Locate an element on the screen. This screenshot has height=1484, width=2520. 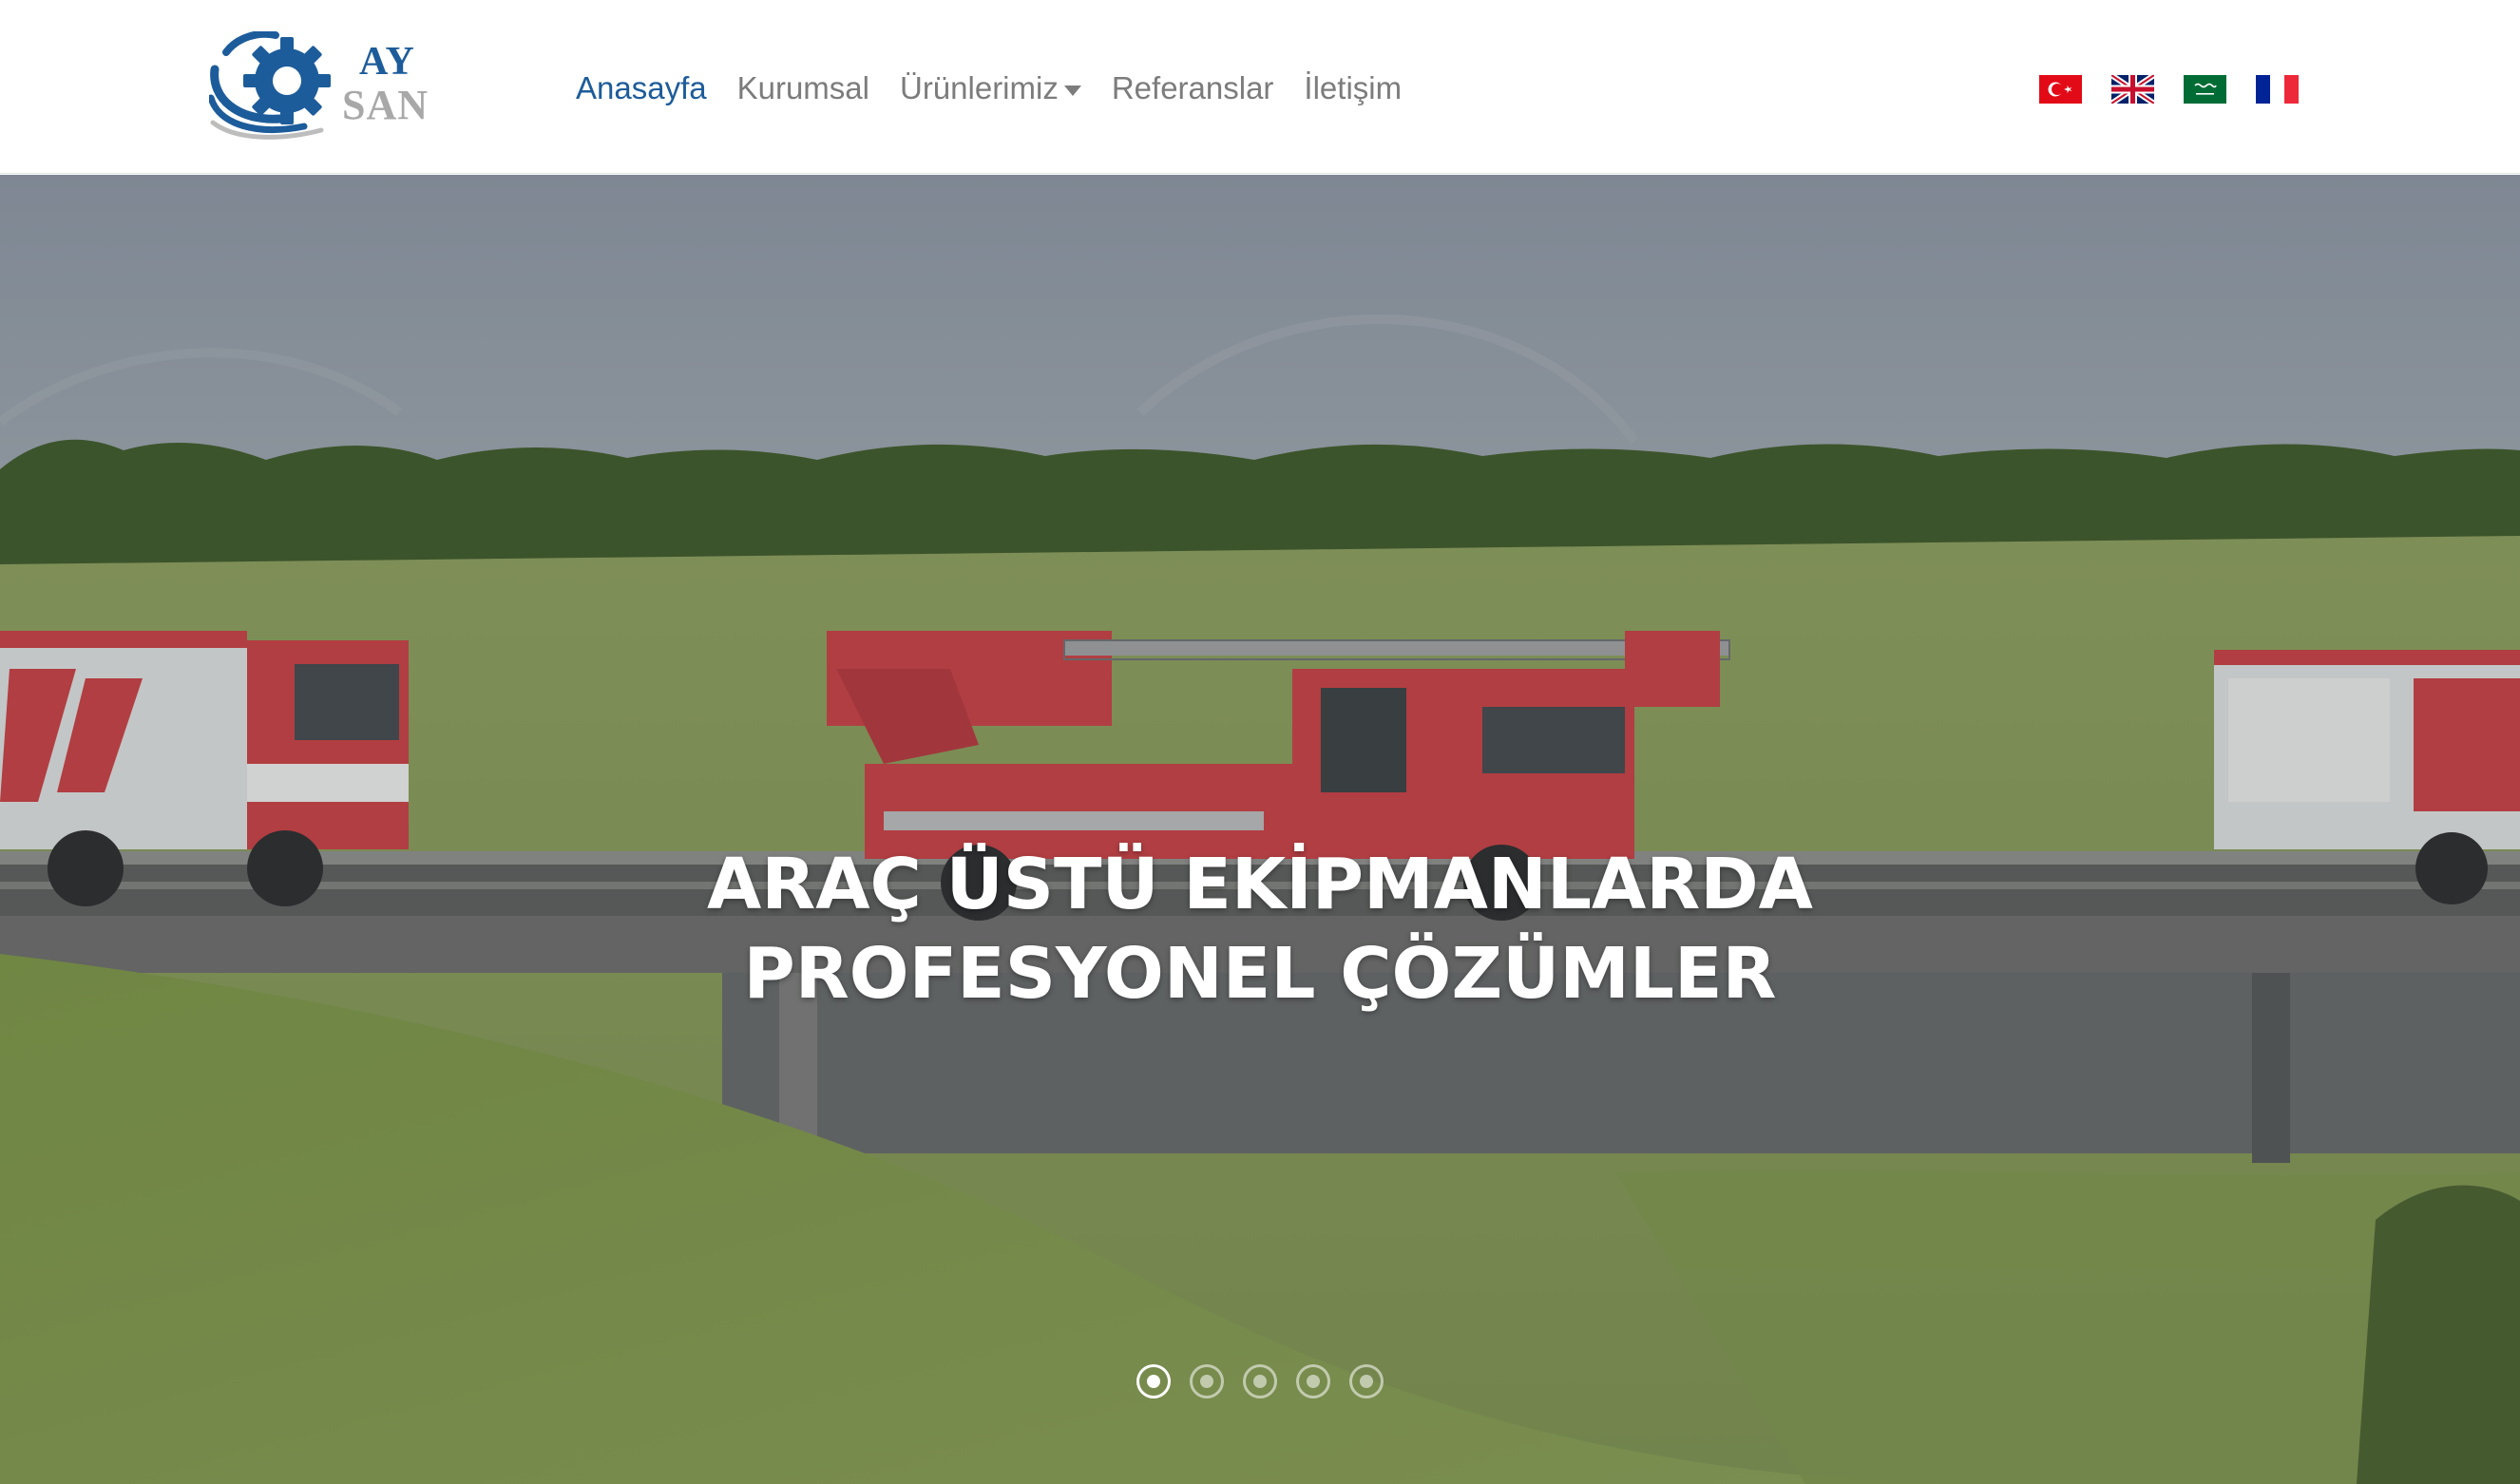
nav-item-contact: İletişim is located at coordinates (1353, 88).